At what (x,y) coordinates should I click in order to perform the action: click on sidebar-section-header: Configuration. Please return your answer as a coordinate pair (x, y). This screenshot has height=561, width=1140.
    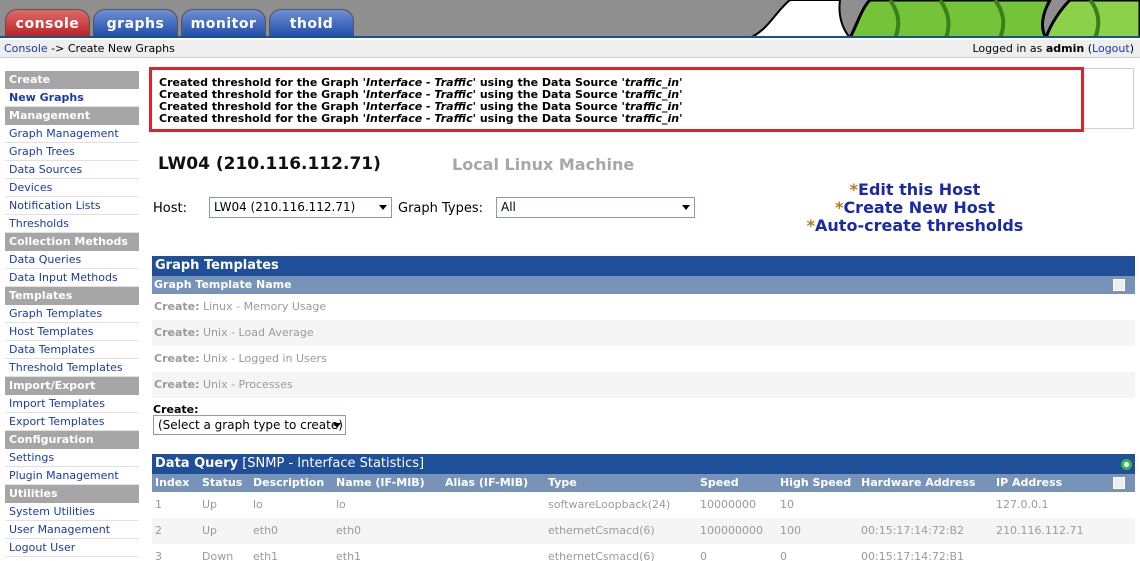
    Looking at the image, I should click on (72, 440).